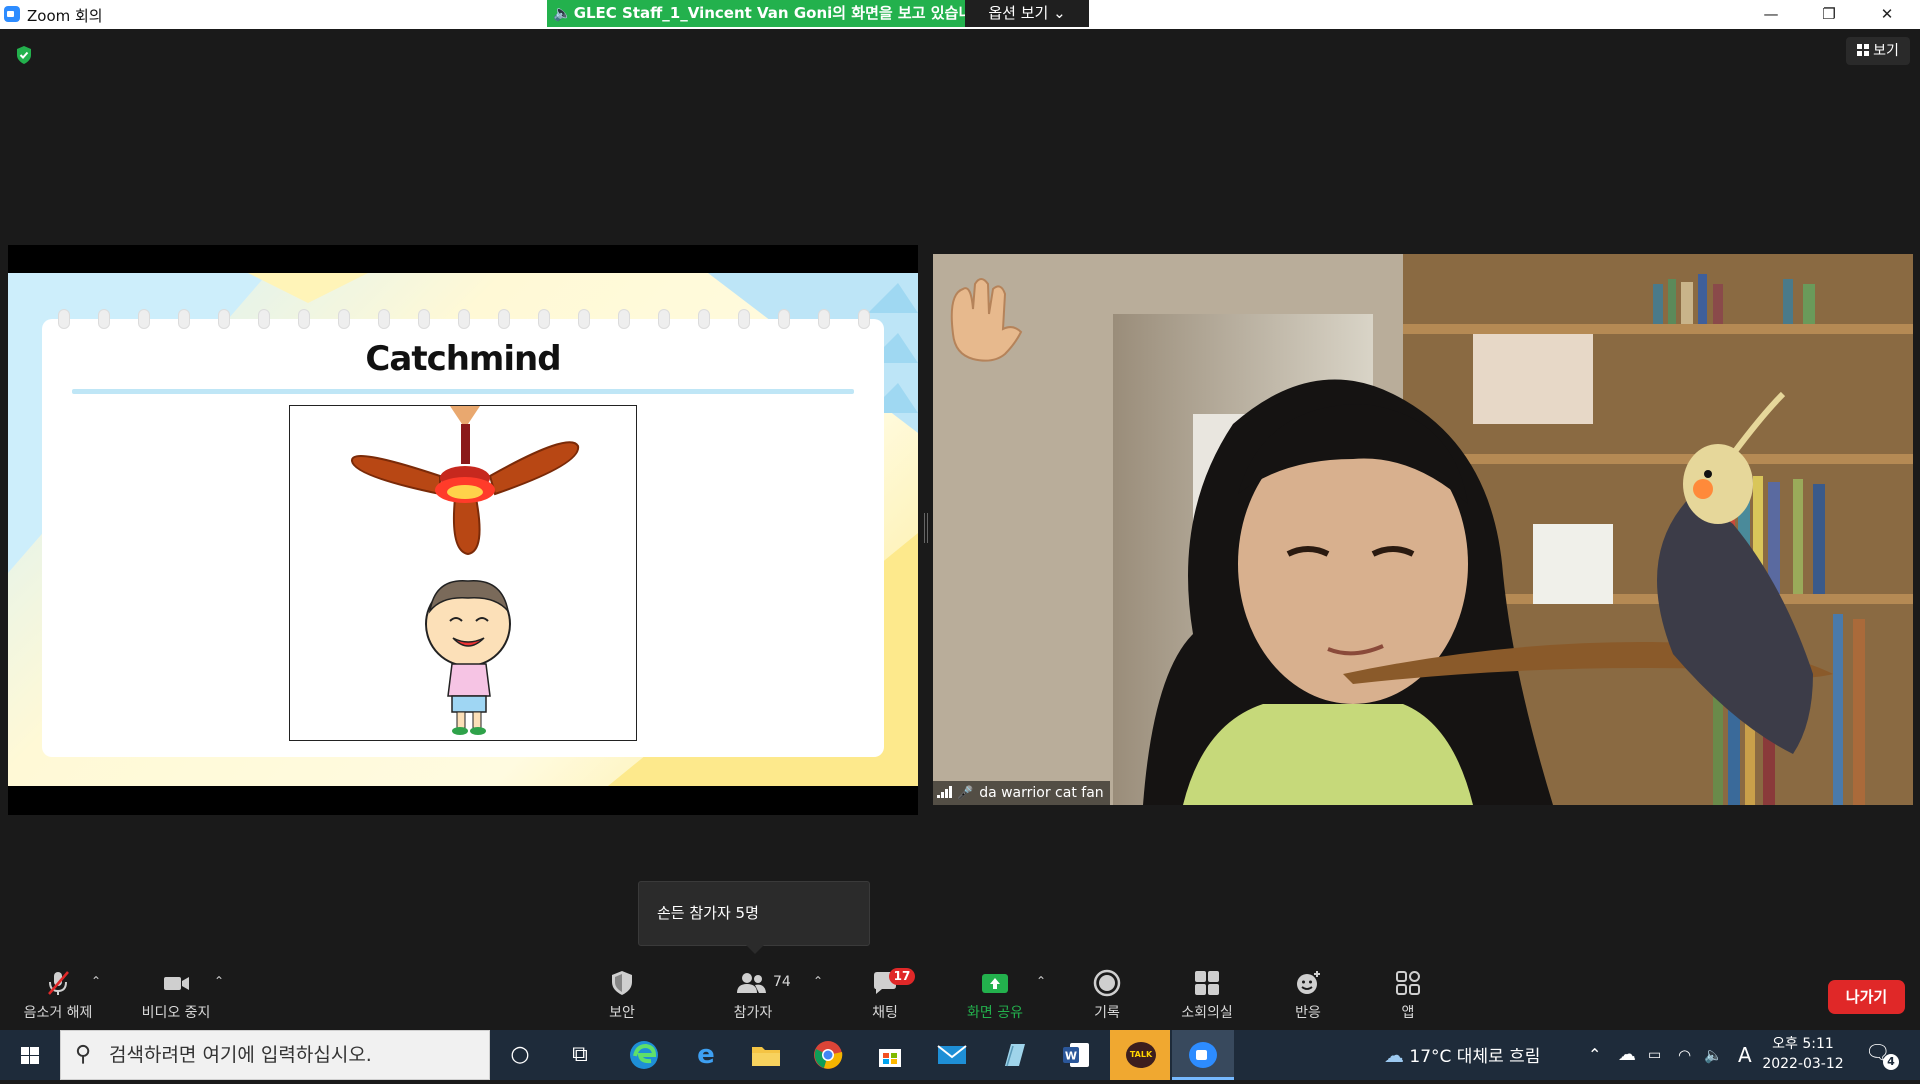 Image resolution: width=1920 pixels, height=1084 pixels. What do you see at coordinates (782, 982) in the screenshot?
I see `participants-count: 74` at bounding box center [782, 982].